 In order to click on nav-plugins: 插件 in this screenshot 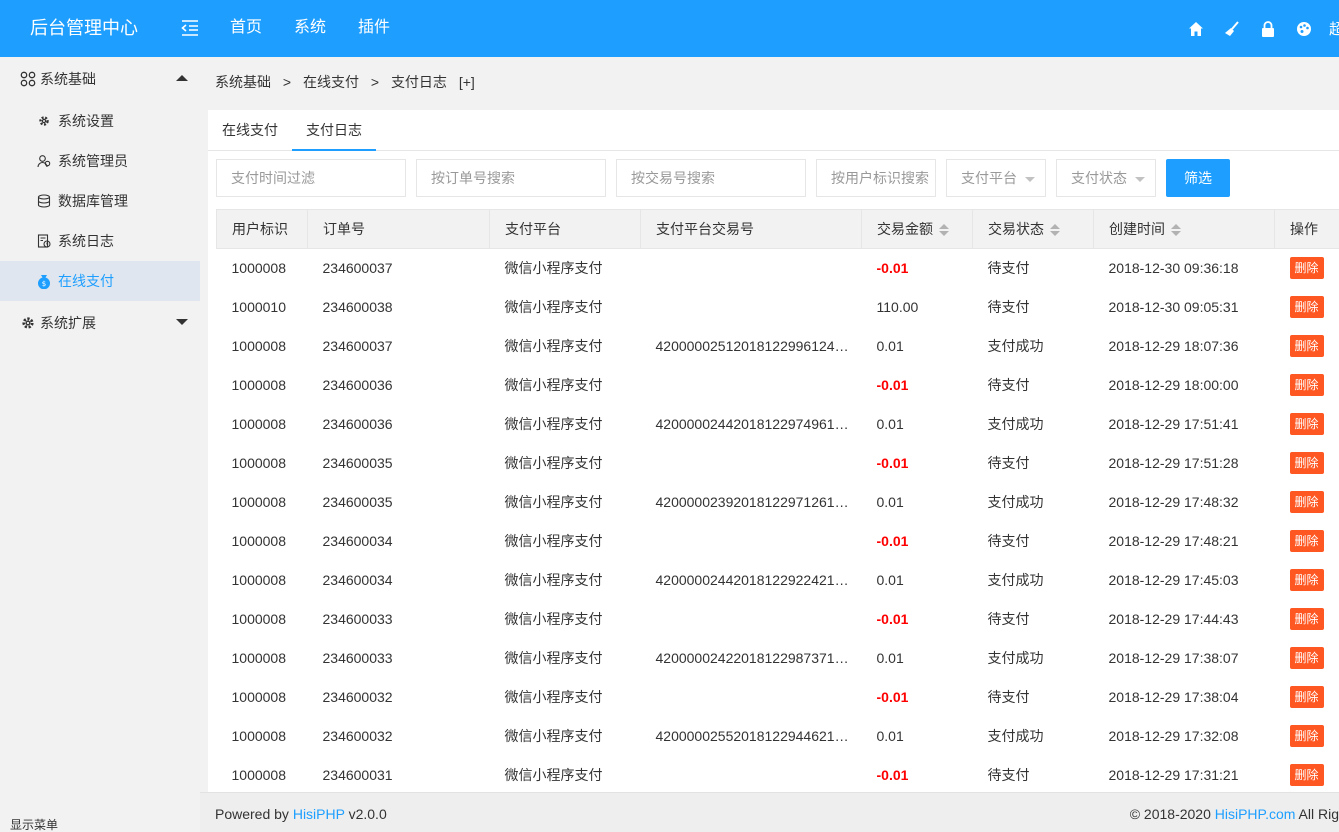, I will do `click(374, 28)`.